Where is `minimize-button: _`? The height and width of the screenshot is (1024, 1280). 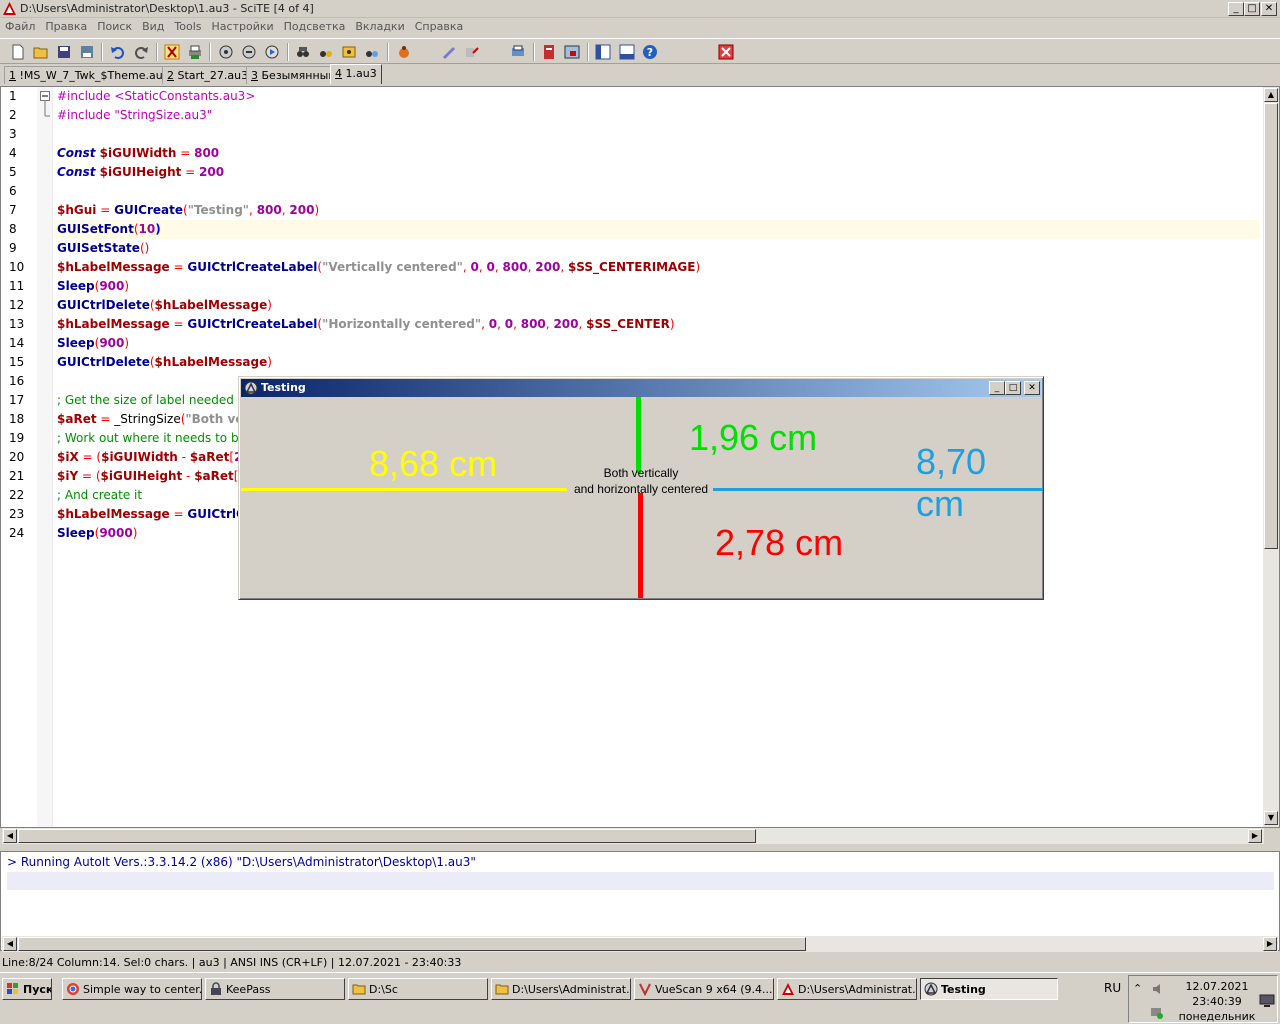
minimize-button: _ is located at coordinates (1236, 9).